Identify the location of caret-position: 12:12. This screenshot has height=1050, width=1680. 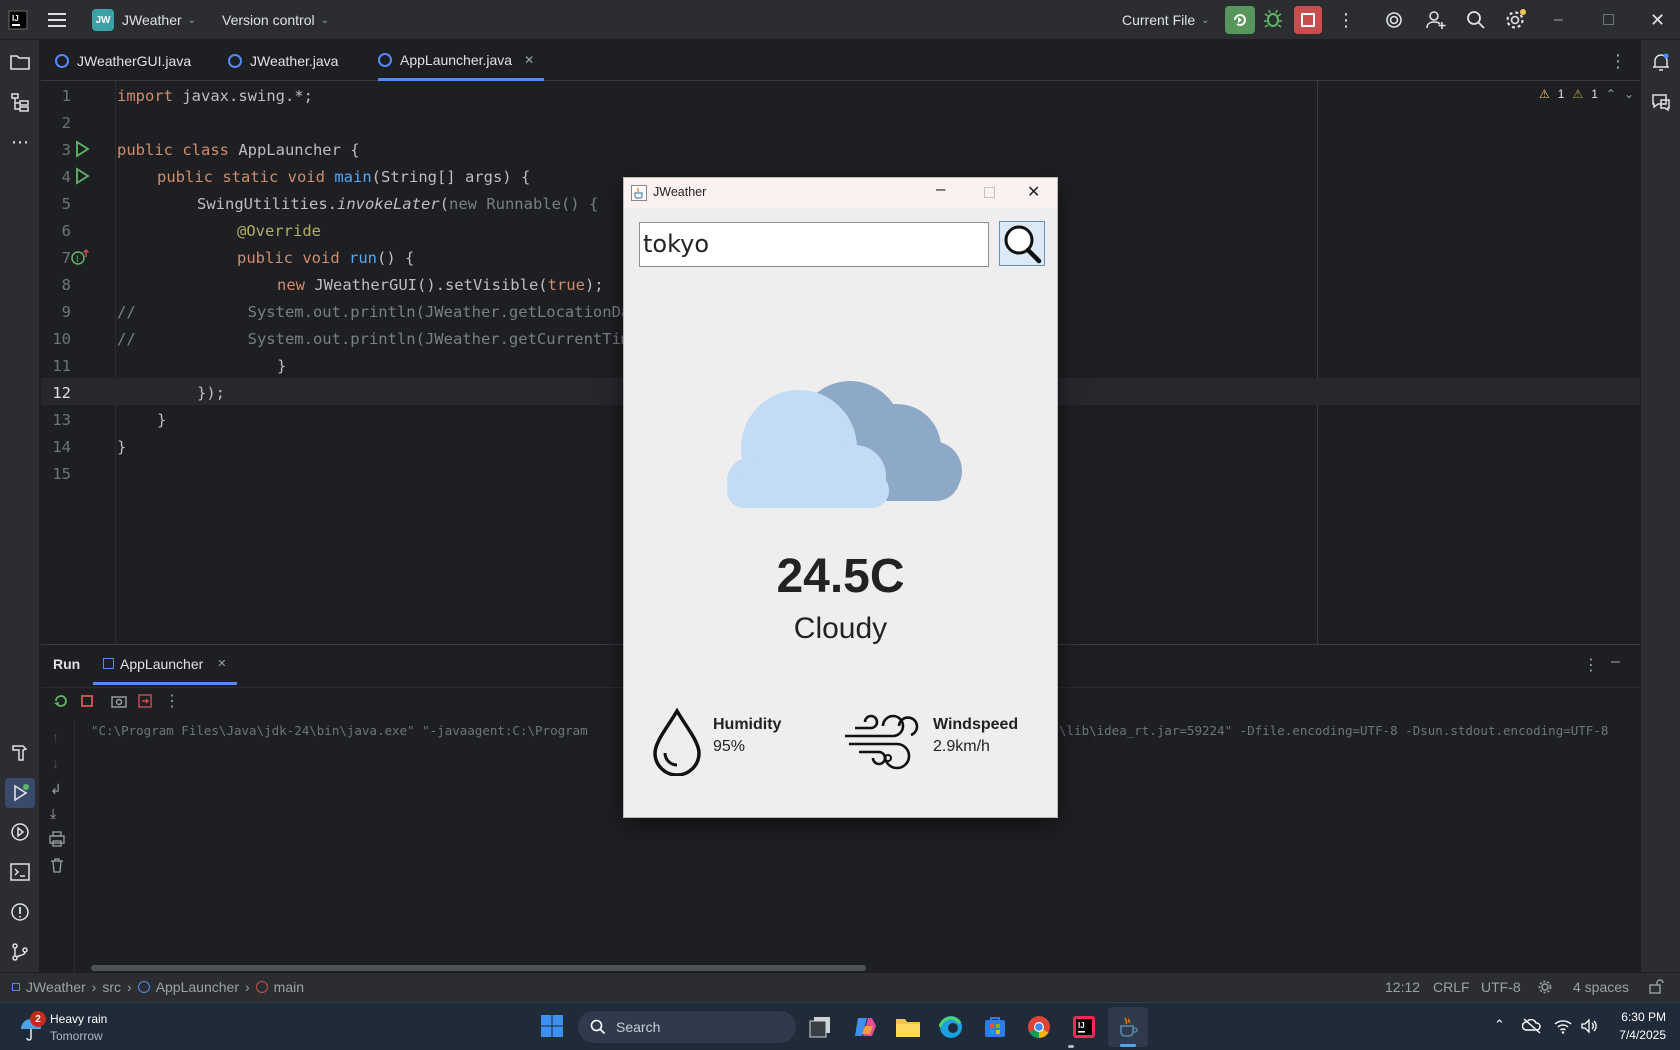
(1402, 987).